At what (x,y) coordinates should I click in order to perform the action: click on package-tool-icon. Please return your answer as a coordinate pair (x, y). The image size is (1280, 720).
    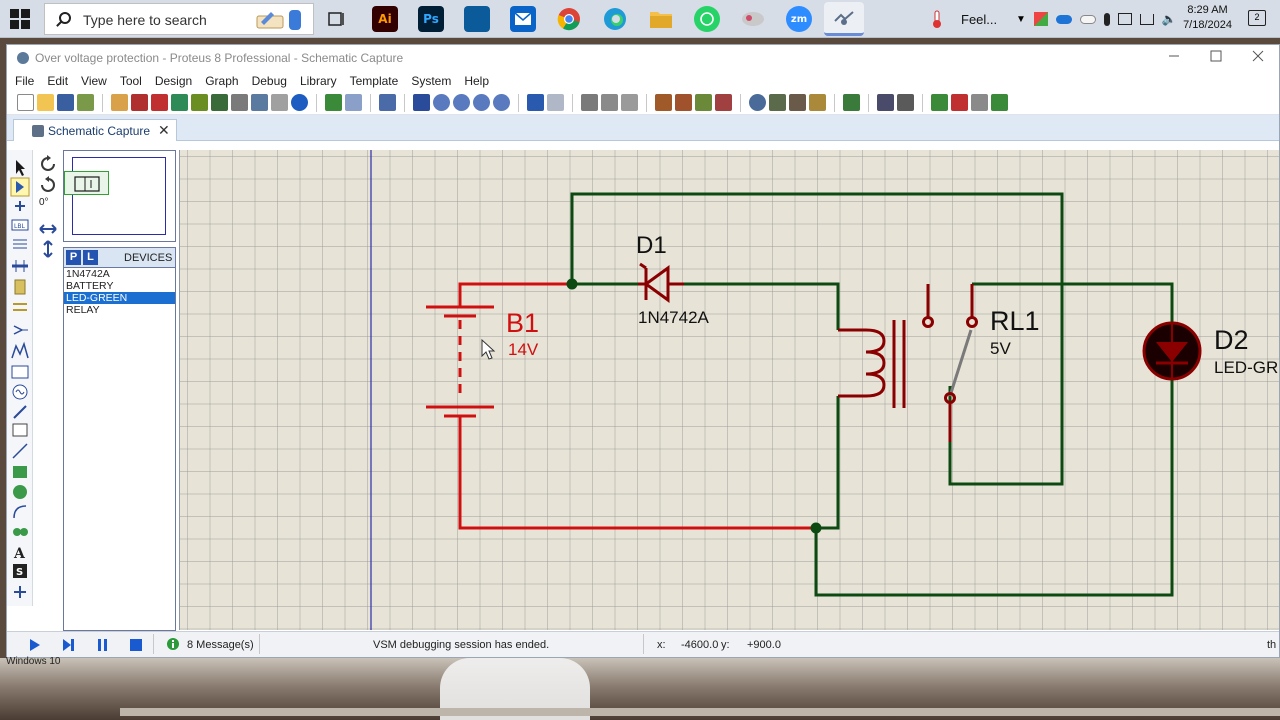
    Looking at the image, I should click on (797, 102).